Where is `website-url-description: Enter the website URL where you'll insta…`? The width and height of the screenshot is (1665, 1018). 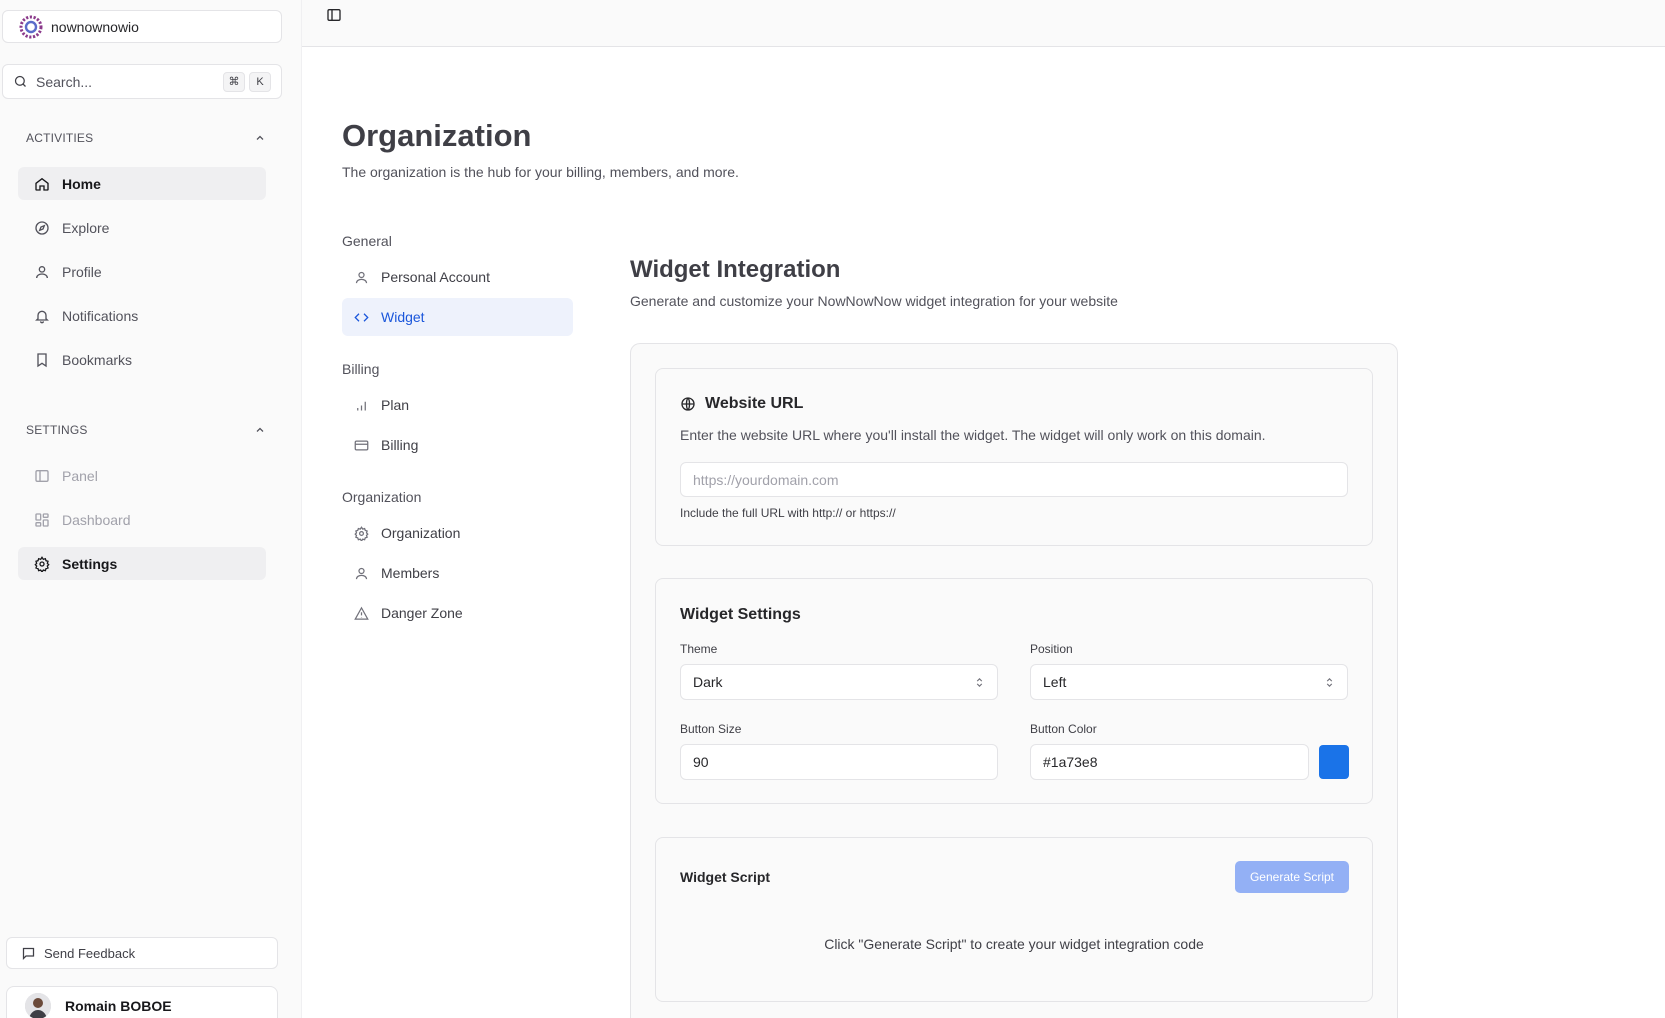
website-url-description: Enter the website URL where you'll insta… is located at coordinates (973, 435).